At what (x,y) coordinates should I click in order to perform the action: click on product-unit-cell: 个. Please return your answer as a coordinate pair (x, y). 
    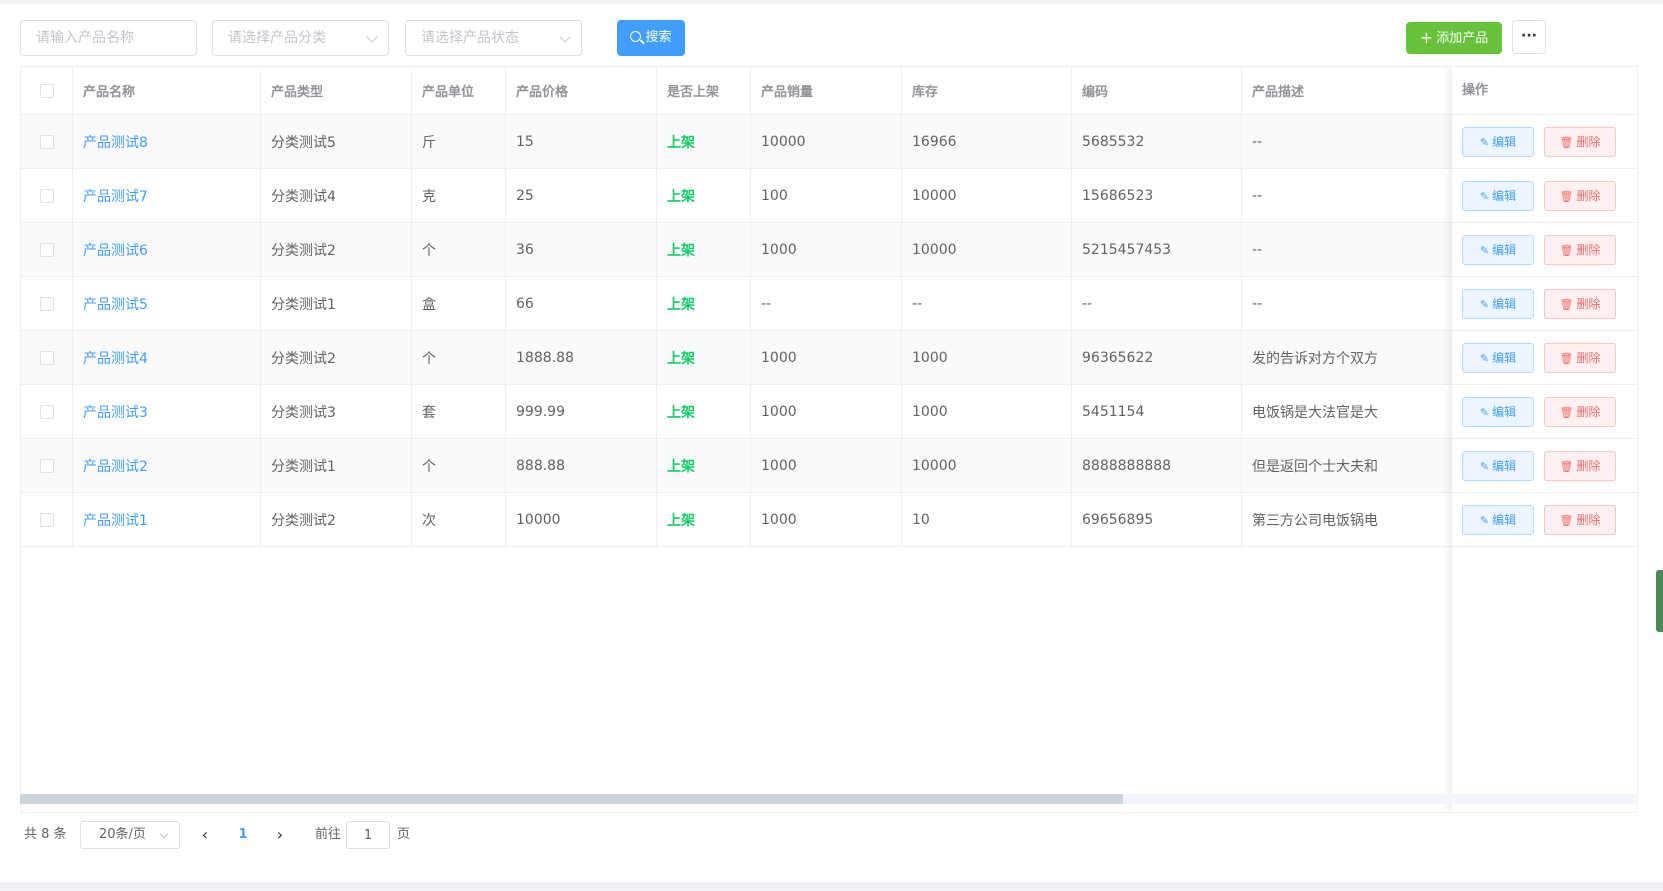
    Looking at the image, I should click on (459, 357).